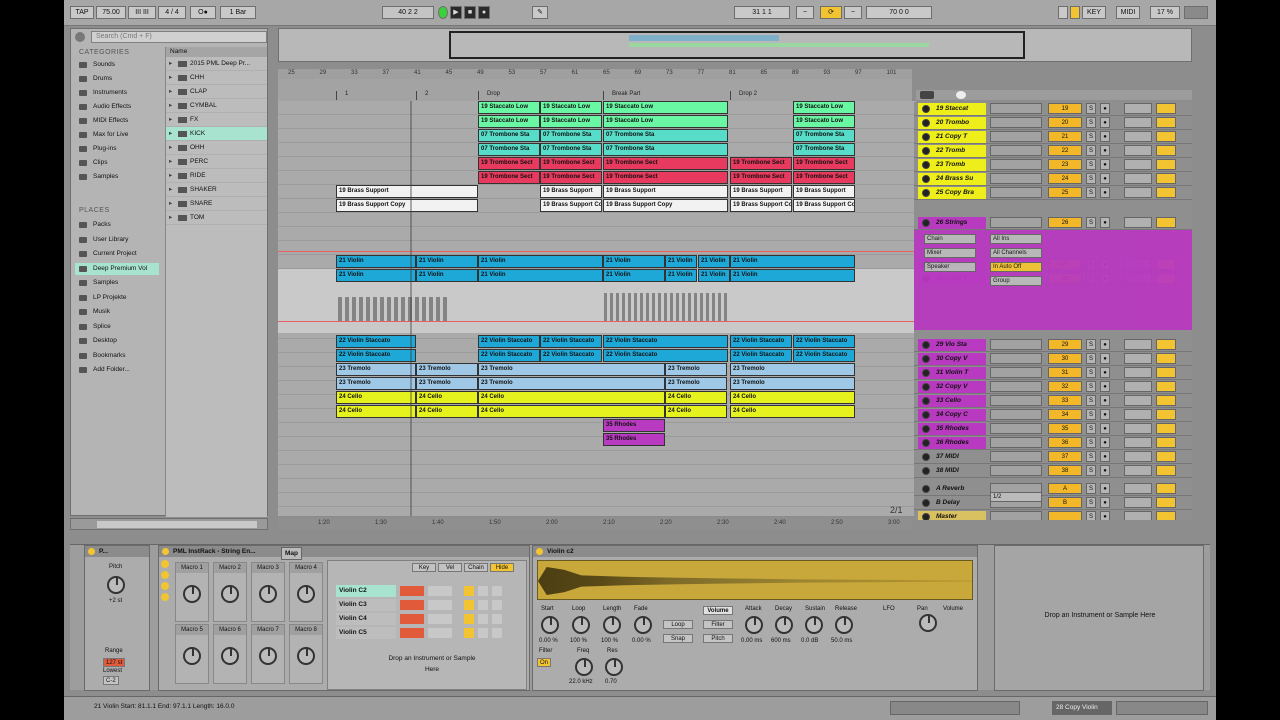 Image resolution: width=1280 pixels, height=720 pixels. I want to click on clip: 19 Staccato Low, so click(571, 107).